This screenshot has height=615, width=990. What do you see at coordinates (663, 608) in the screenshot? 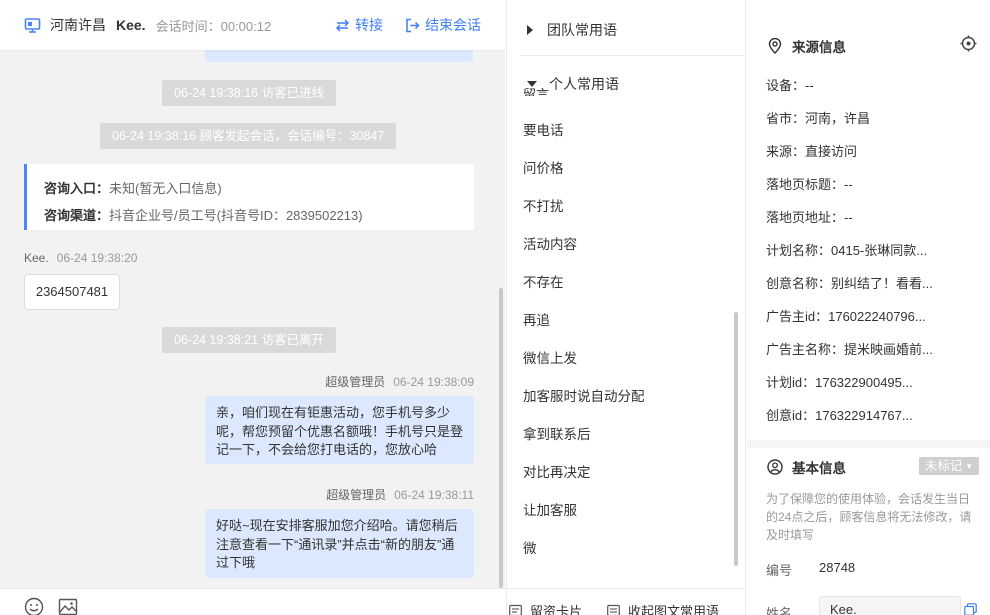
I see `collapse-phrases-button: 收起图文常用语` at bounding box center [663, 608].